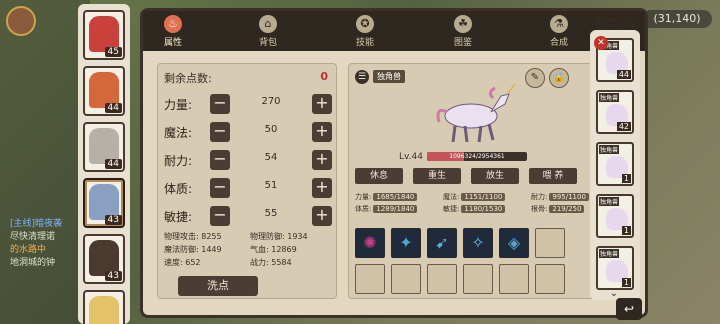  What do you see at coordinates (193, 236) in the screenshot?
I see `derived-stat: 物理攻击: 8255` at bounding box center [193, 236].